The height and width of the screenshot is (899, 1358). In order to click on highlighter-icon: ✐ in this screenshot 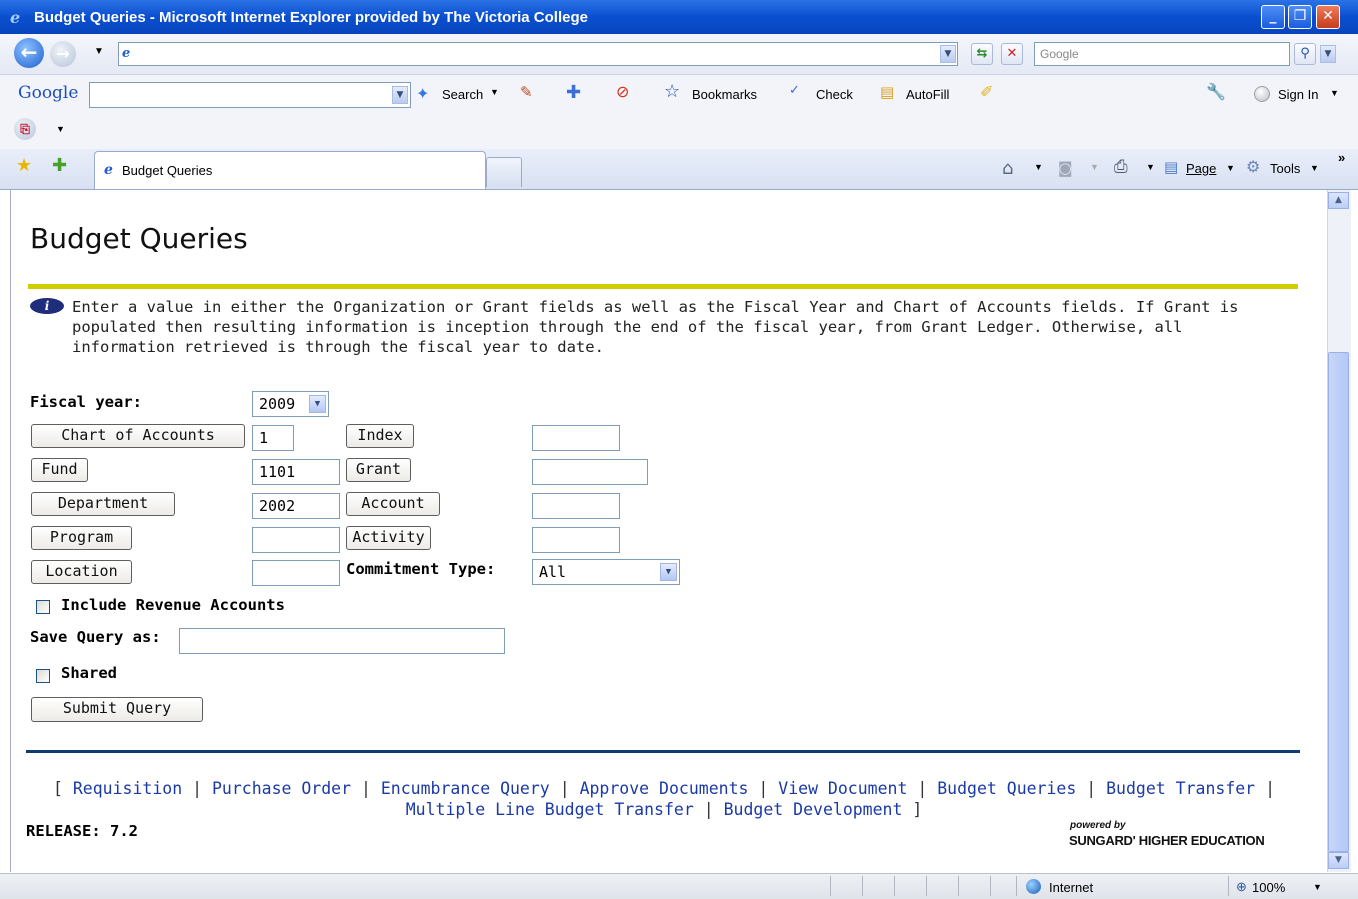, I will do `click(986, 91)`.